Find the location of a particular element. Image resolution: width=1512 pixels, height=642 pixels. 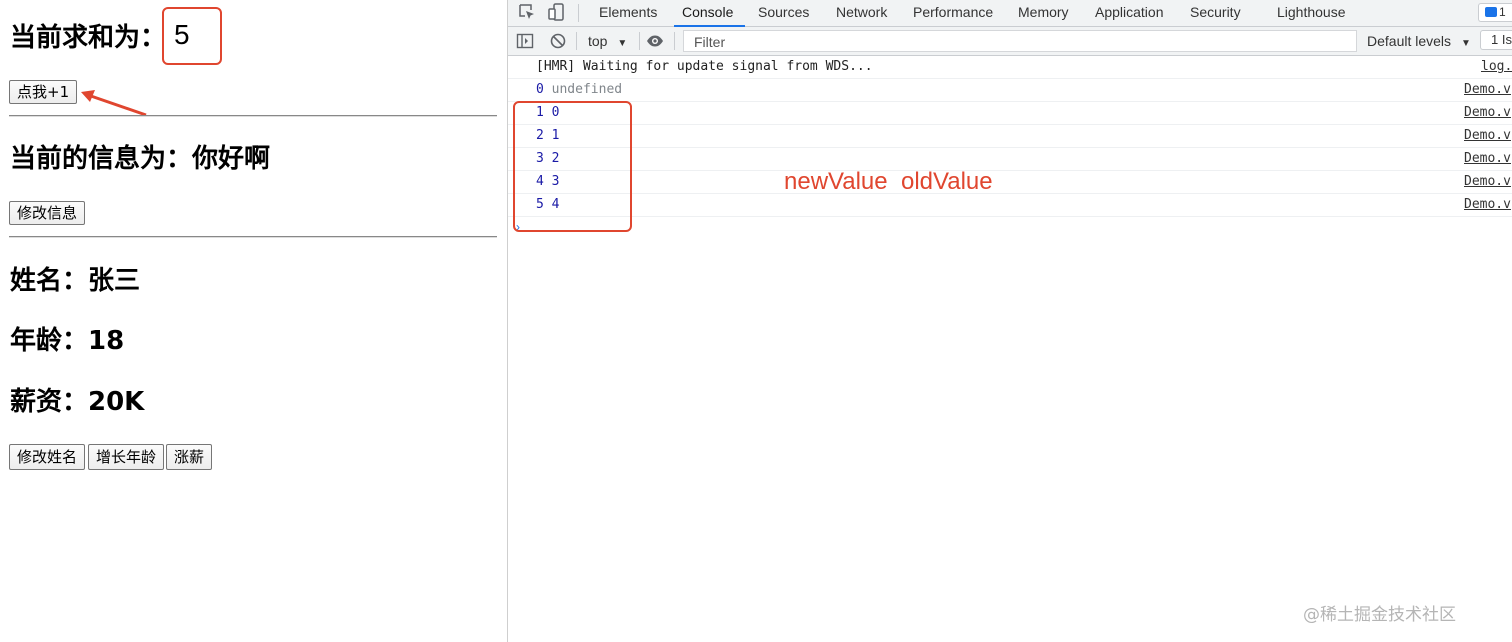

messages-badge: 1 is located at coordinates (1495, 12).